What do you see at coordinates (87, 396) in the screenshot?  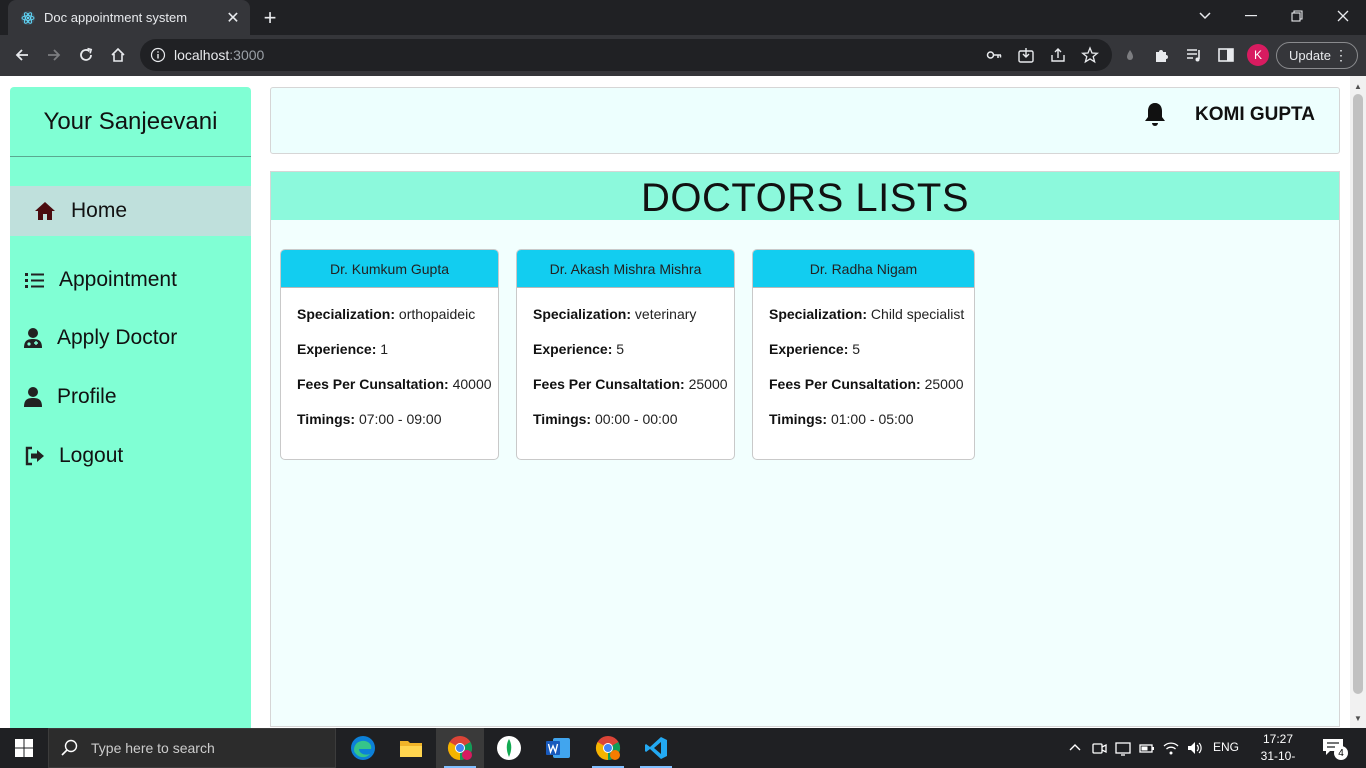 I see `nav-label-profile: Profile` at bounding box center [87, 396].